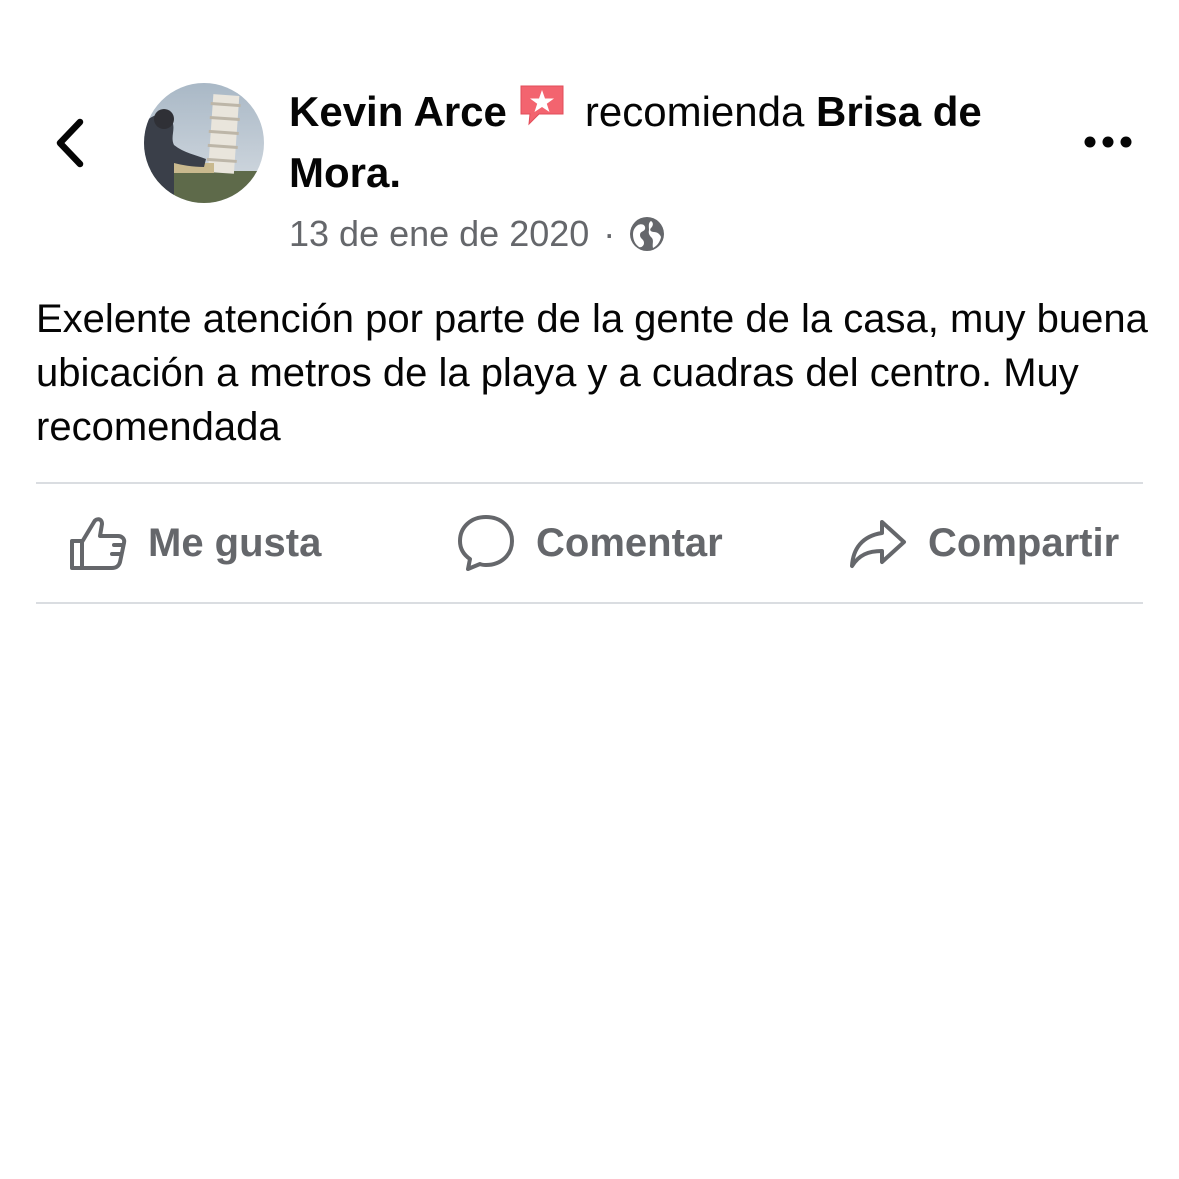  What do you see at coordinates (235, 542) in the screenshot?
I see `like-label: Me gusta` at bounding box center [235, 542].